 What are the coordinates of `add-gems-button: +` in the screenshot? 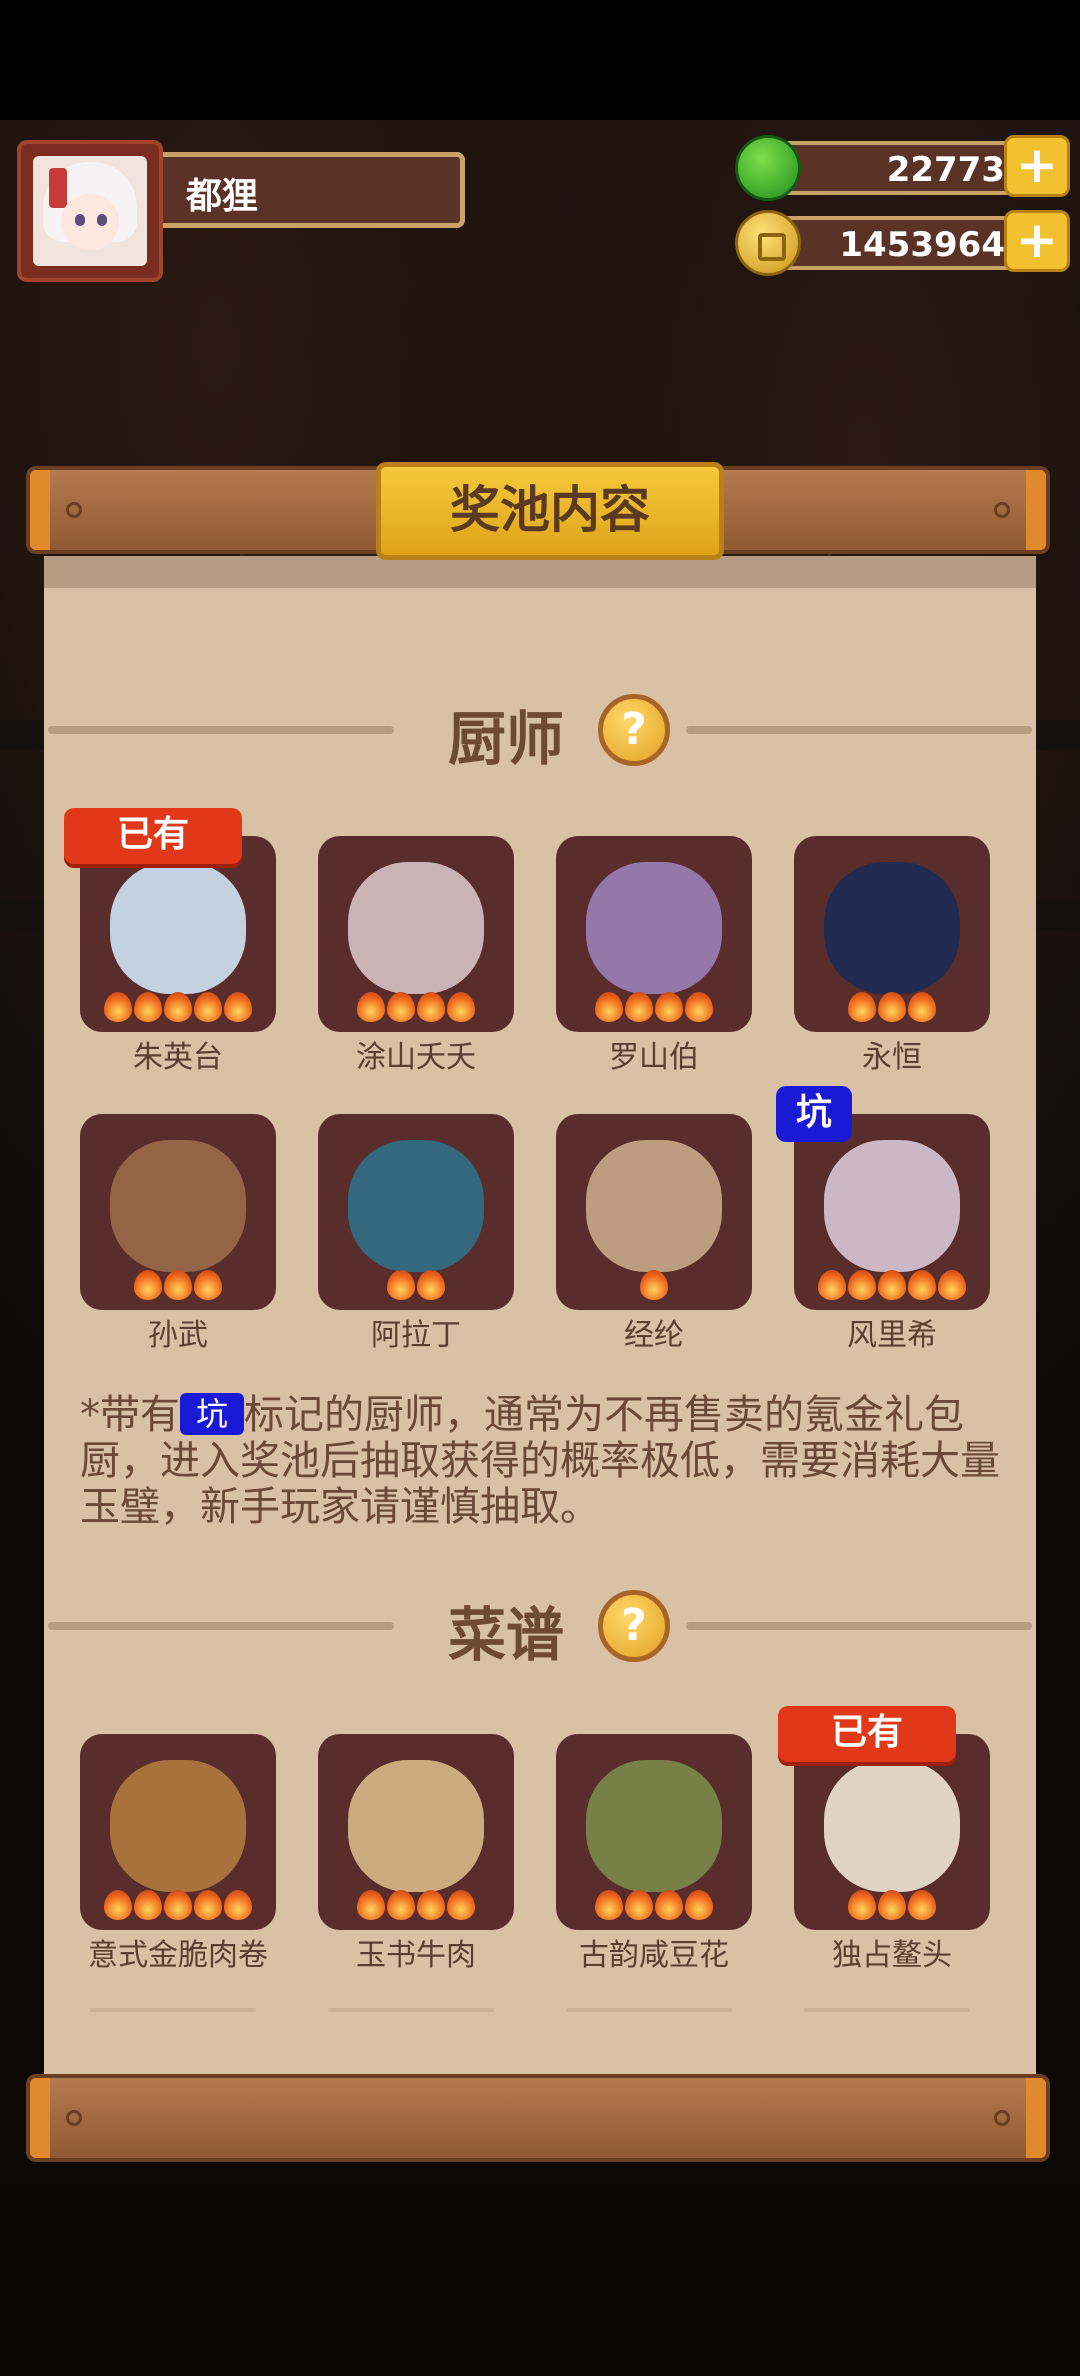 It's located at (1037, 166).